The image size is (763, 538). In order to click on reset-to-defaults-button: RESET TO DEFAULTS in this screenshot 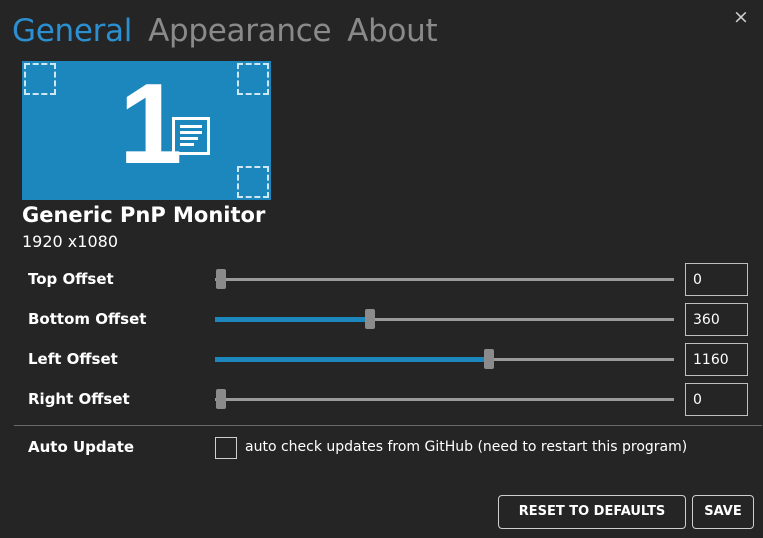, I will do `click(592, 512)`.